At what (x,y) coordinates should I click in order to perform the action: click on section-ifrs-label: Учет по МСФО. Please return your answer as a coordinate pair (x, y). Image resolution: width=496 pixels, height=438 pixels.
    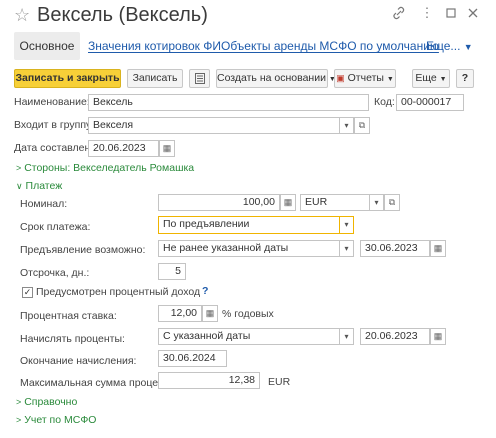
    Looking at the image, I should click on (60, 420).